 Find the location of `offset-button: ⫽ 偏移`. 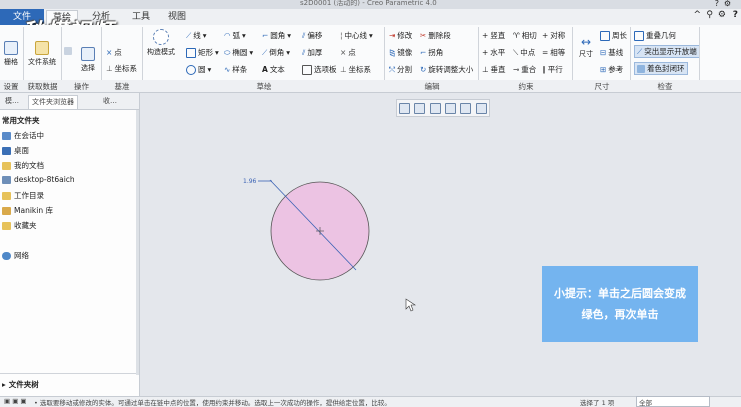

offset-button: ⫽ 偏移 is located at coordinates (312, 35).